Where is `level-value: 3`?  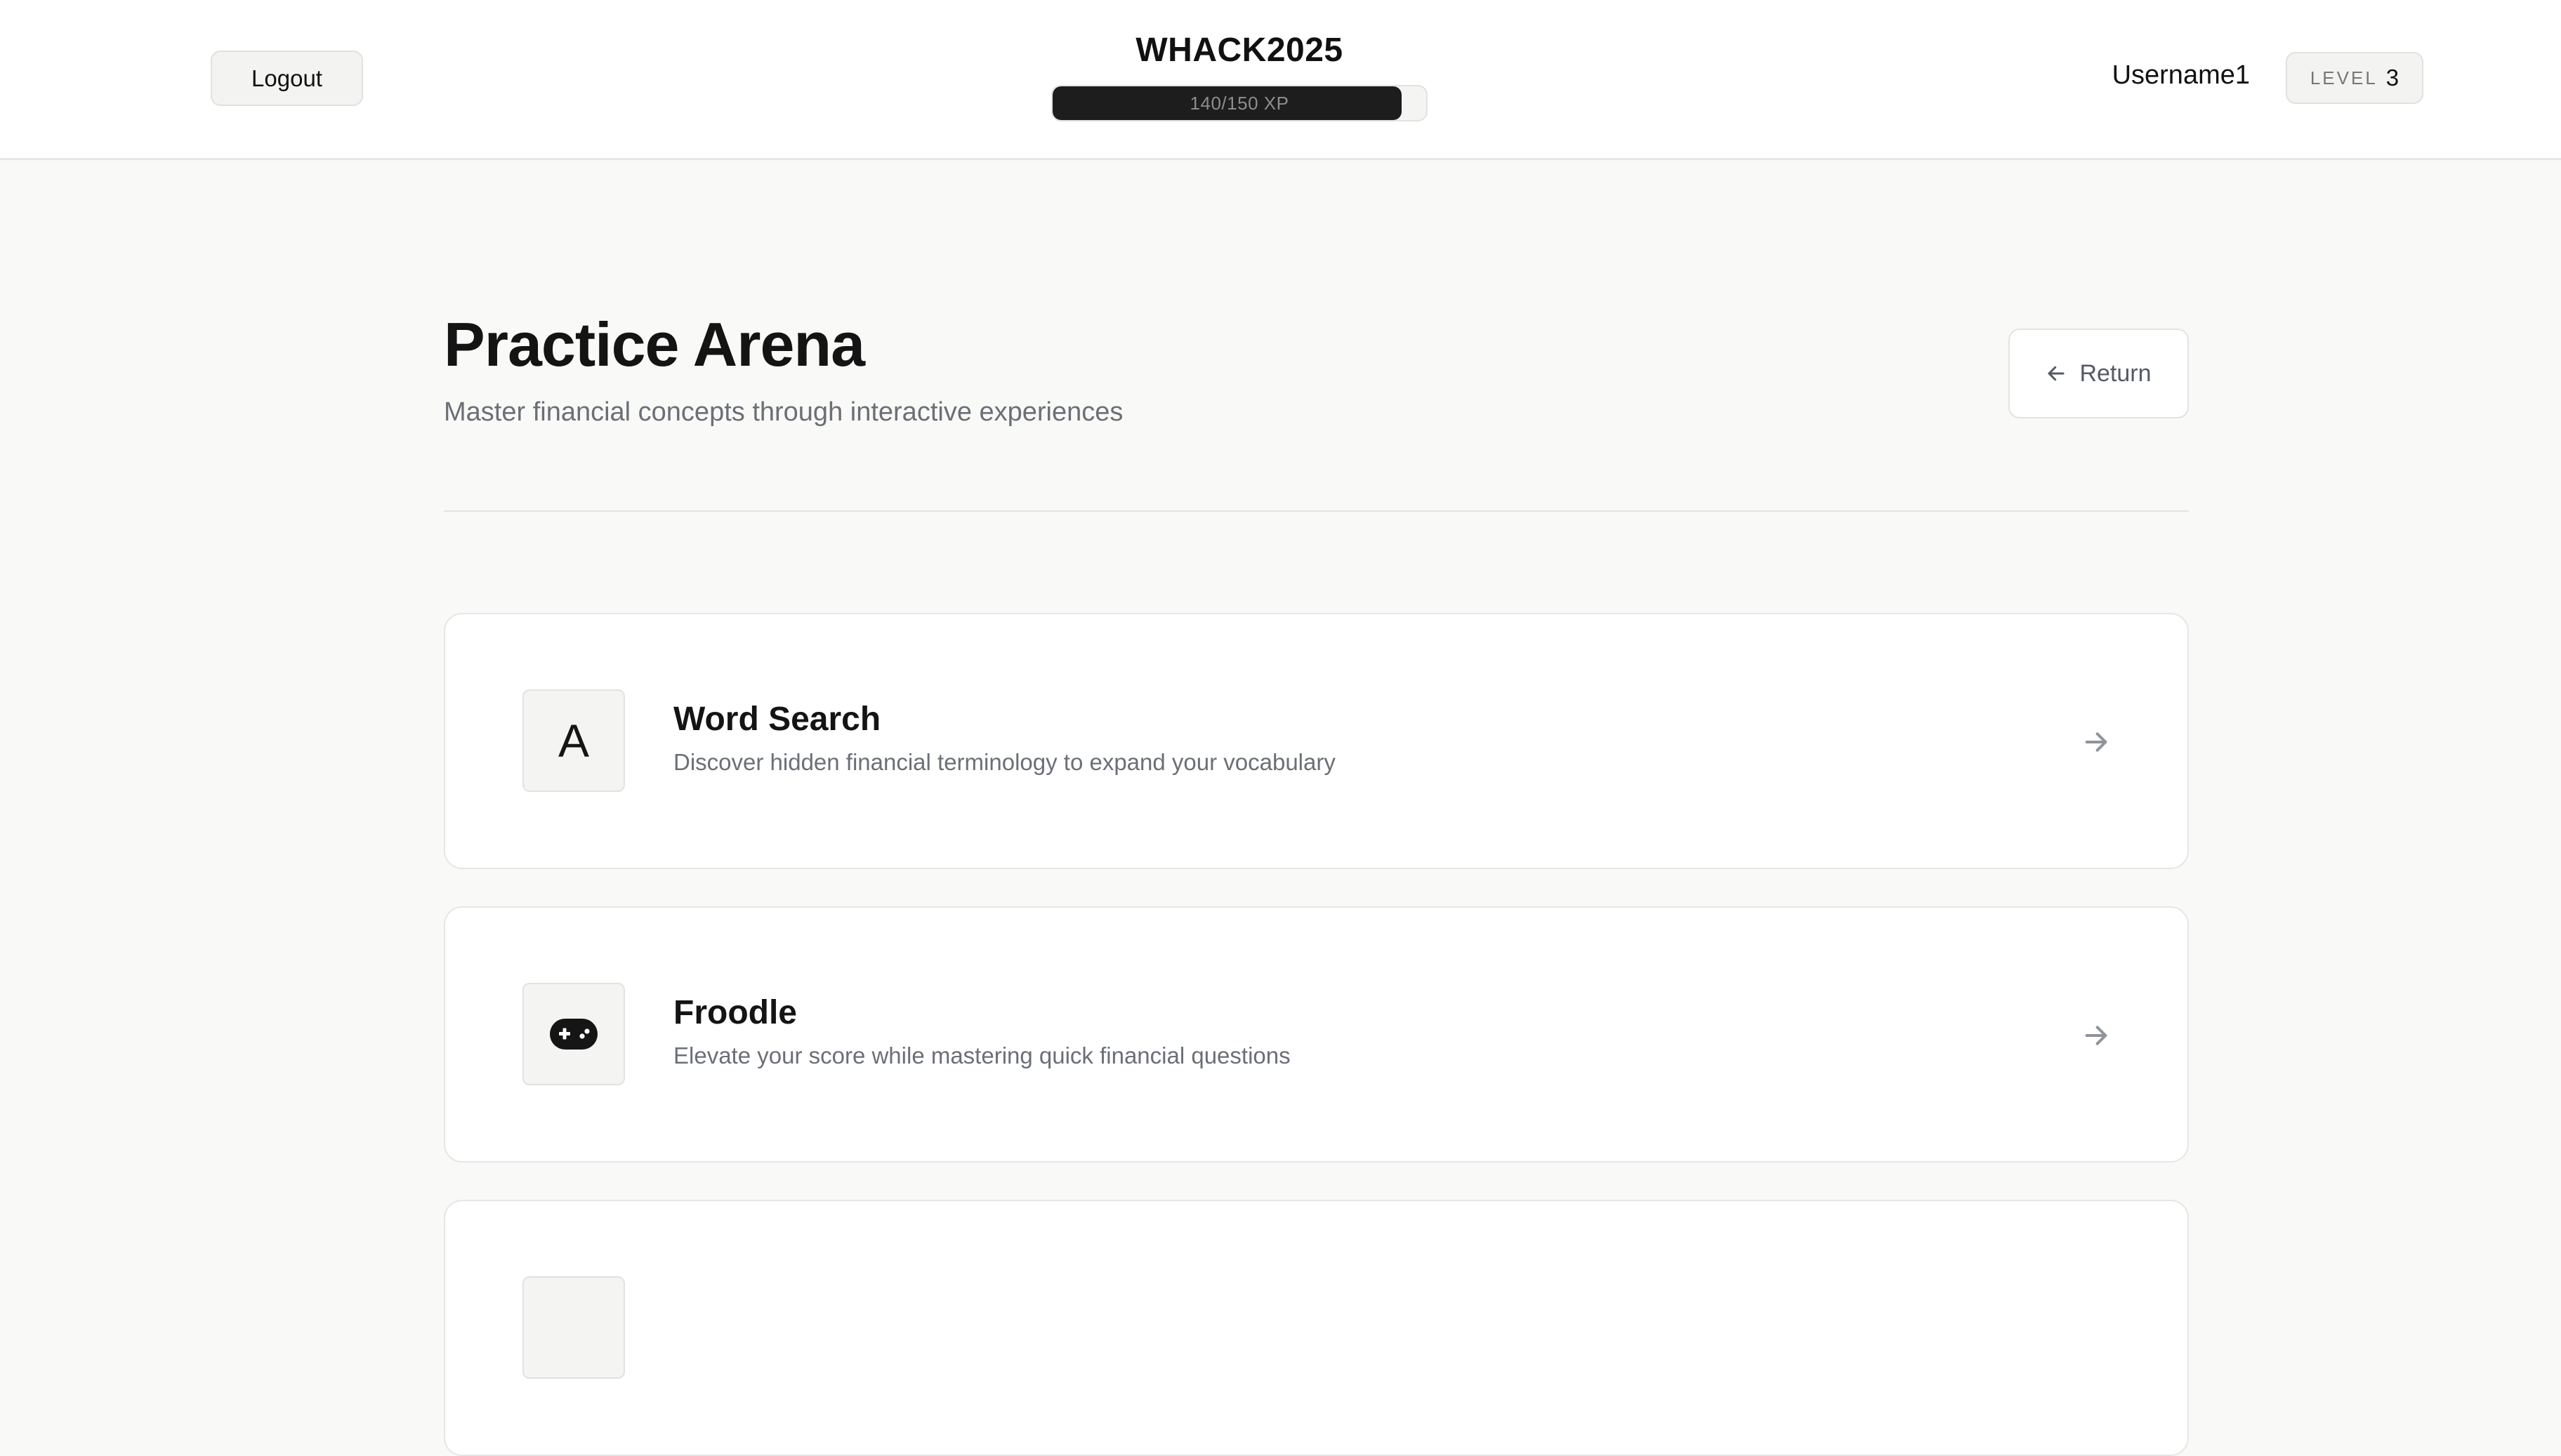
level-value: 3 is located at coordinates (2392, 78).